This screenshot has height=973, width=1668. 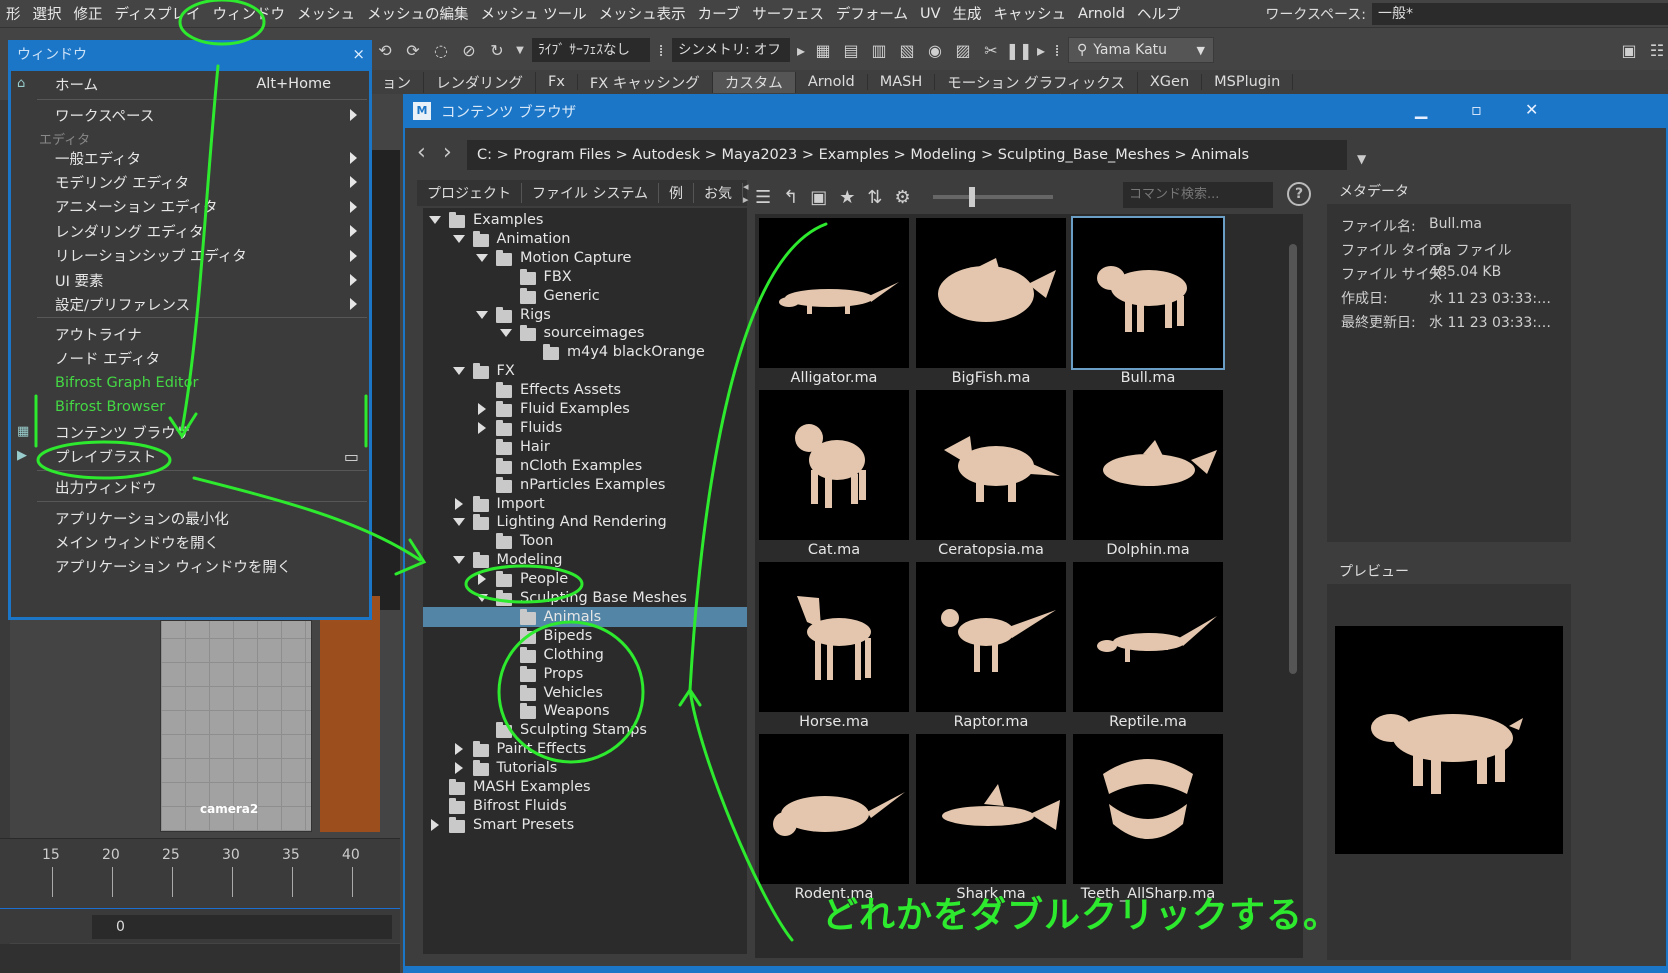 I want to click on menubar-item: 形, so click(x=13, y=13).